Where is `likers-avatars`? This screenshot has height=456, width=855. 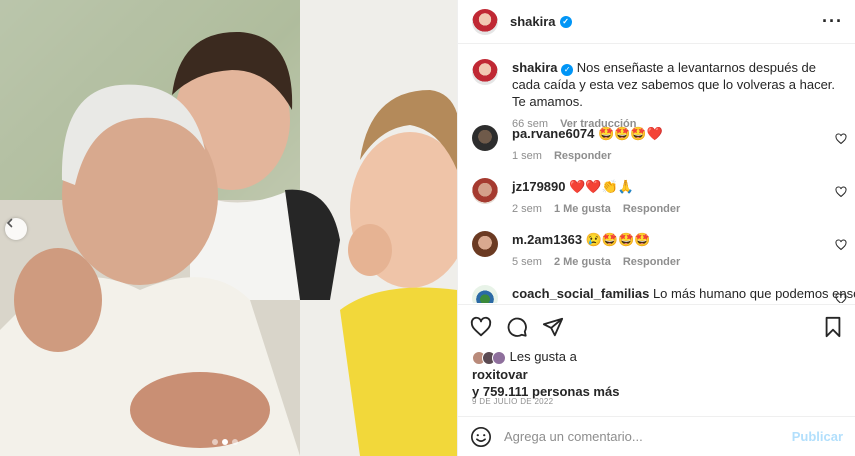 likers-avatars is located at coordinates (489, 357).